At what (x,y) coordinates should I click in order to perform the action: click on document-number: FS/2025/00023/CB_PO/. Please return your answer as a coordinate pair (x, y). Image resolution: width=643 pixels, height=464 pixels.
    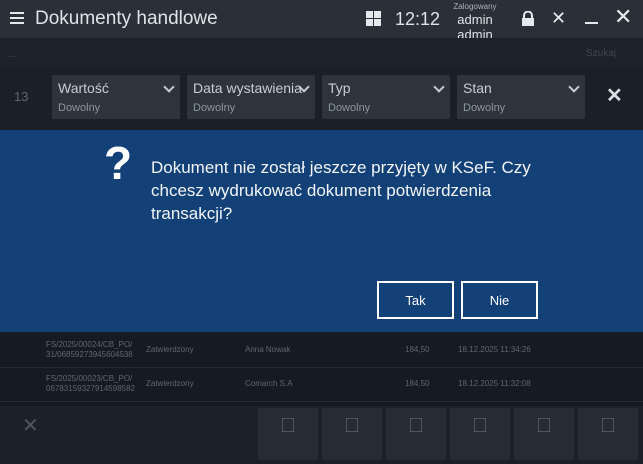
    Looking at the image, I should click on (89, 378).